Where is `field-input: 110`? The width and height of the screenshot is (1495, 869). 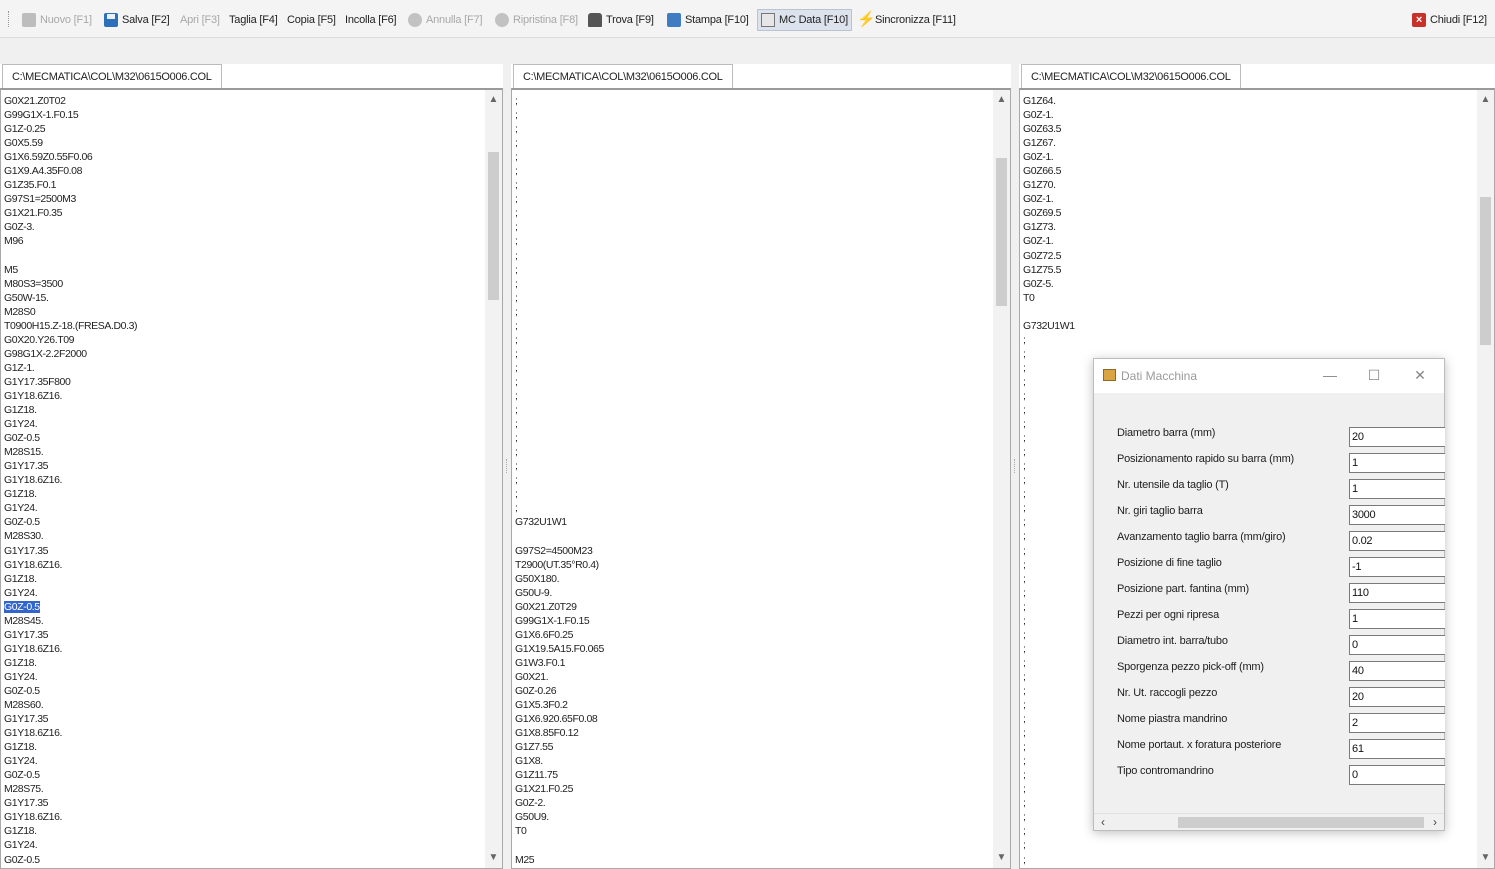
field-input: 110 is located at coordinates (1397, 593).